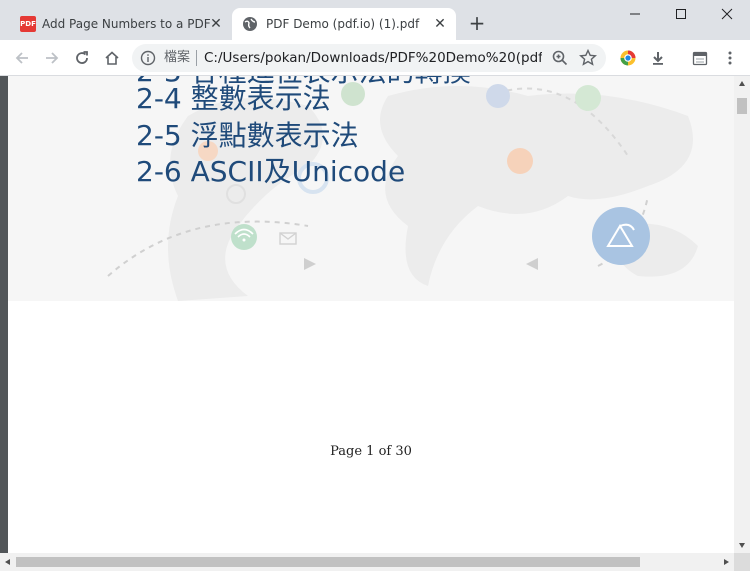 The image size is (750, 571). I want to click on back-button, so click(22, 58).